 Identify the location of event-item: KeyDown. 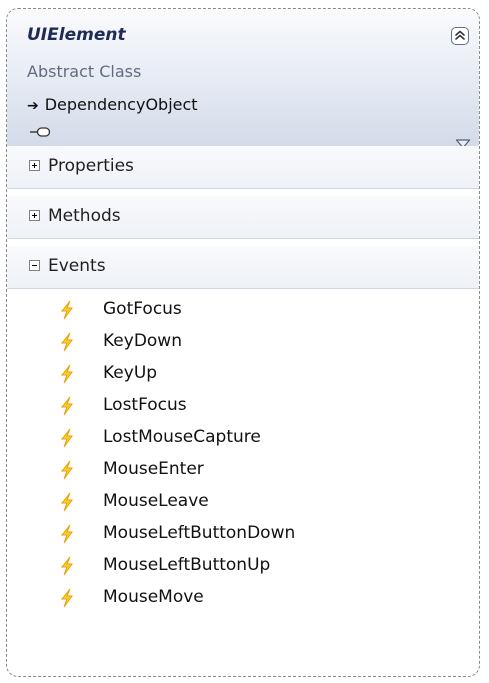
(243, 342).